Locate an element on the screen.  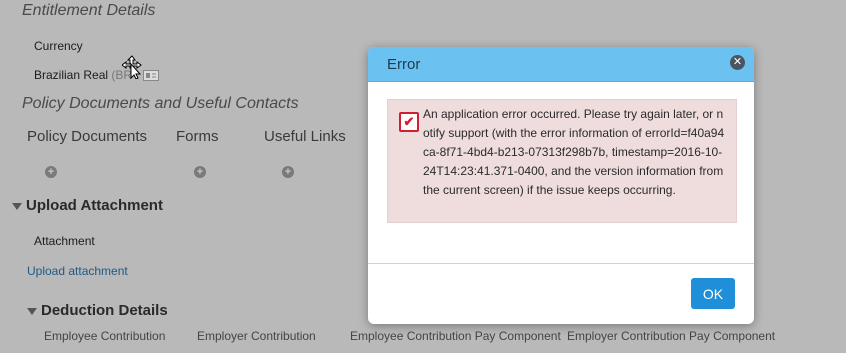
attachment-label: Attachment is located at coordinates (64, 241).